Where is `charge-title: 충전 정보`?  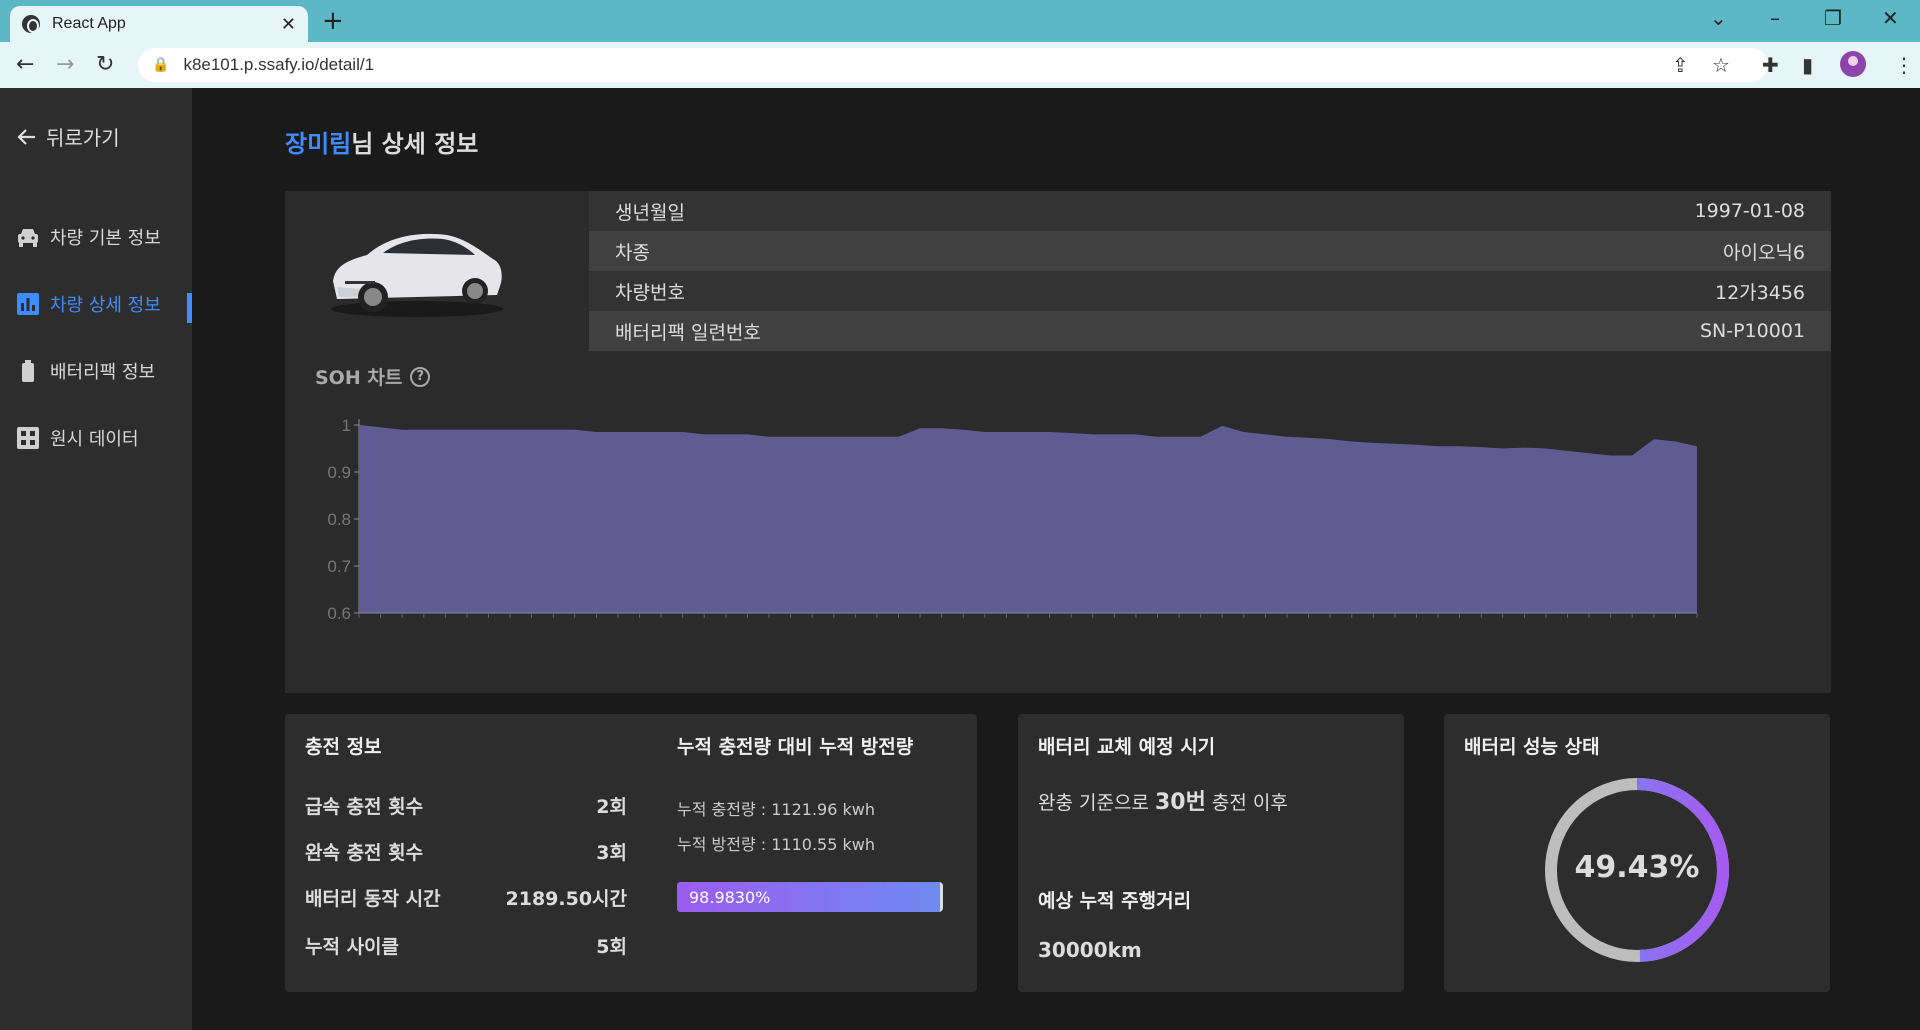 charge-title: 충전 정보 is located at coordinates (343, 747).